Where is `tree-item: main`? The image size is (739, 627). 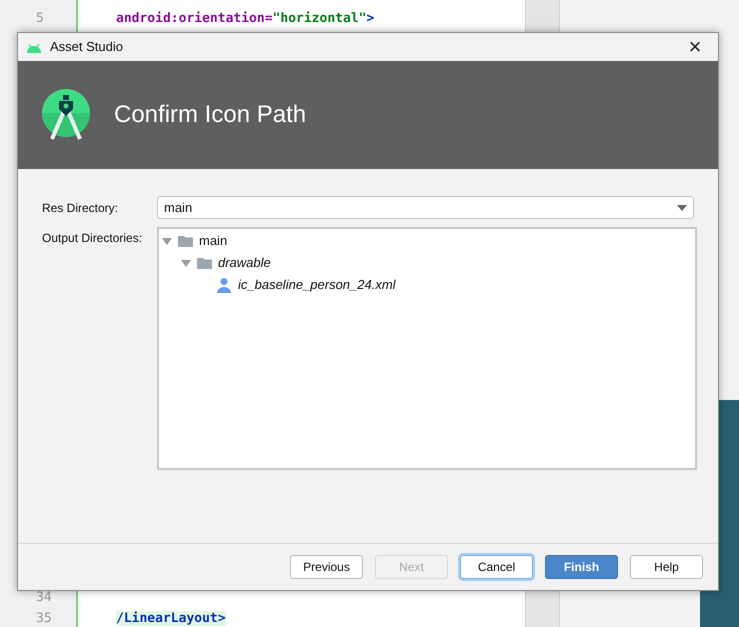
tree-item: main is located at coordinates (213, 241).